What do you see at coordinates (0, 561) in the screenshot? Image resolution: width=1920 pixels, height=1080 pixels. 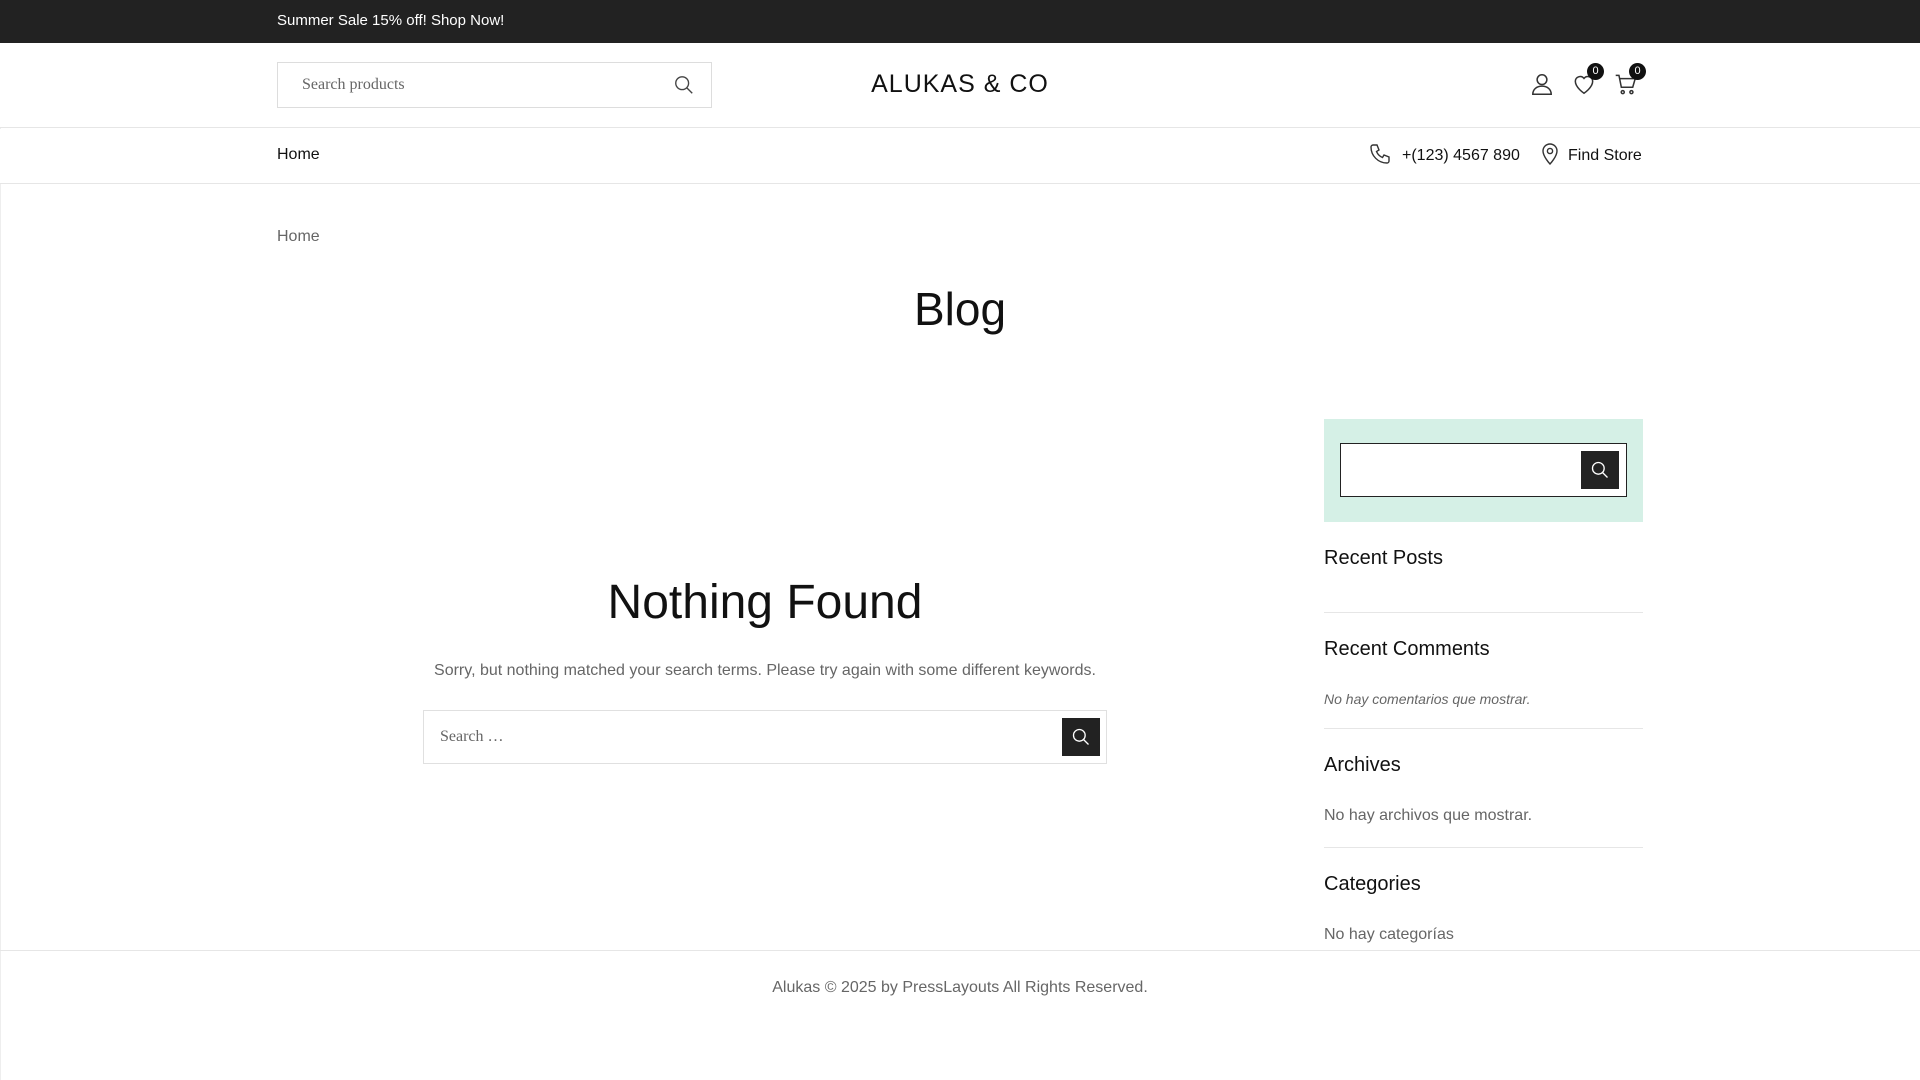 I see `page-edge` at bounding box center [0, 561].